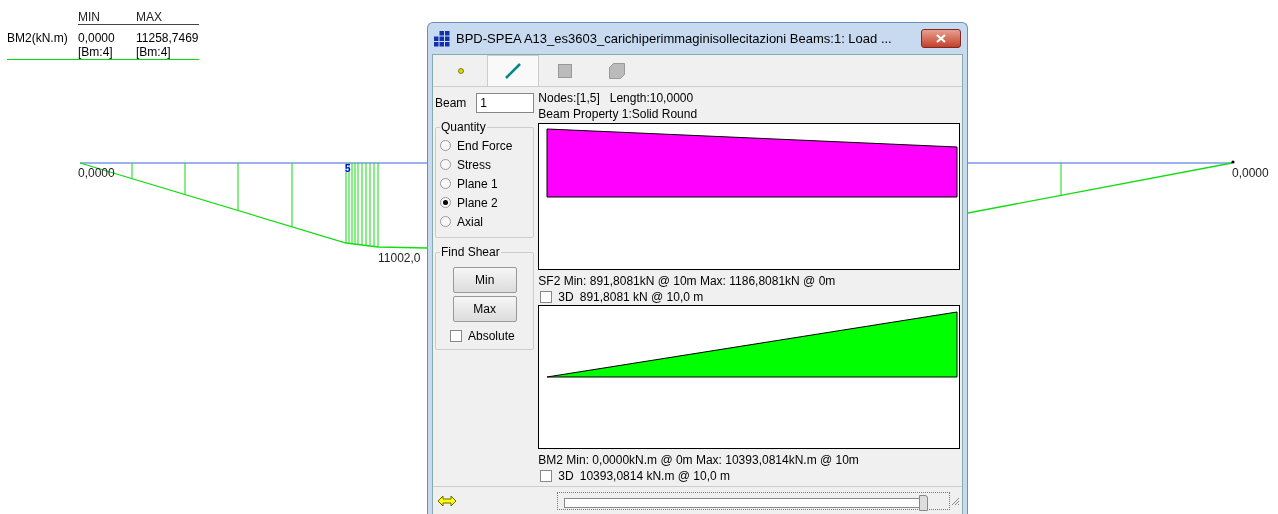 The width and height of the screenshot is (1278, 514). What do you see at coordinates (618, 115) in the screenshot?
I see `info-text: Beam Property 1:Solid Round` at bounding box center [618, 115].